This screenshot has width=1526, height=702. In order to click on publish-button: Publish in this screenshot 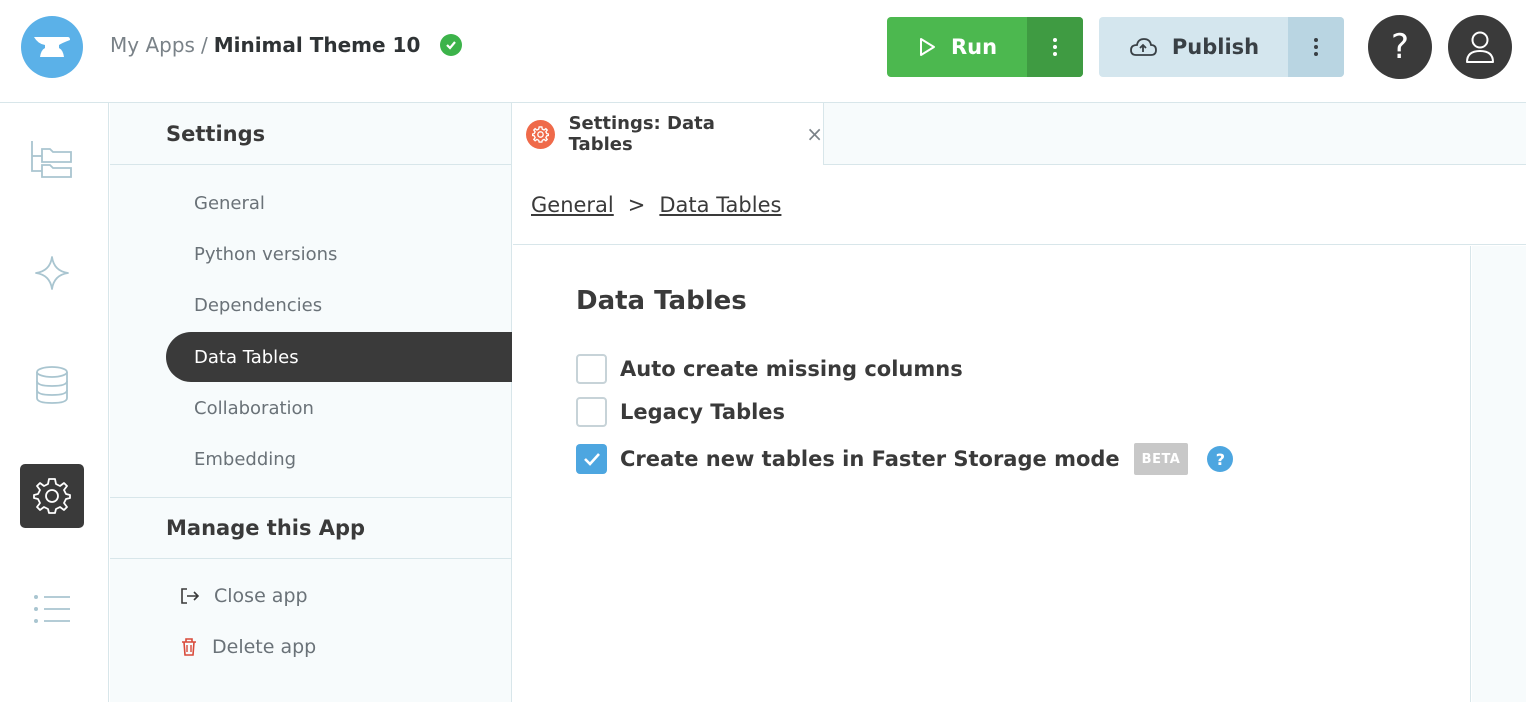, I will do `click(1193, 47)`.